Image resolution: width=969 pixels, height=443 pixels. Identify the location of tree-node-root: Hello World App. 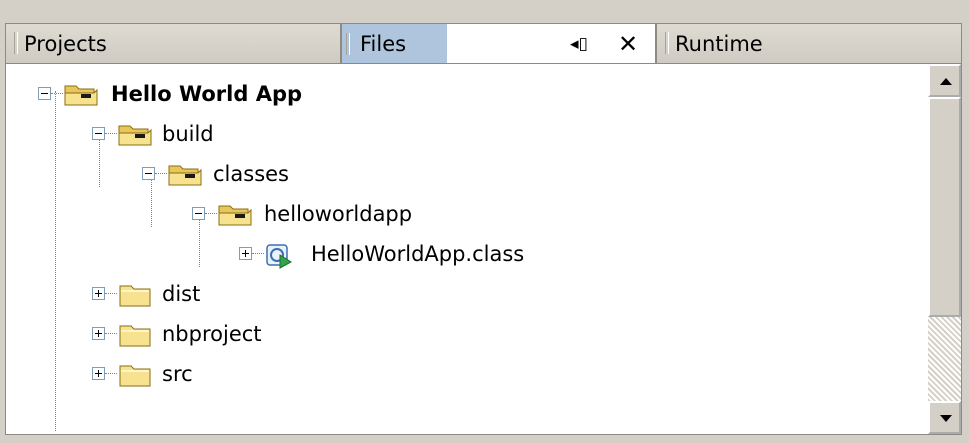
(456, 94).